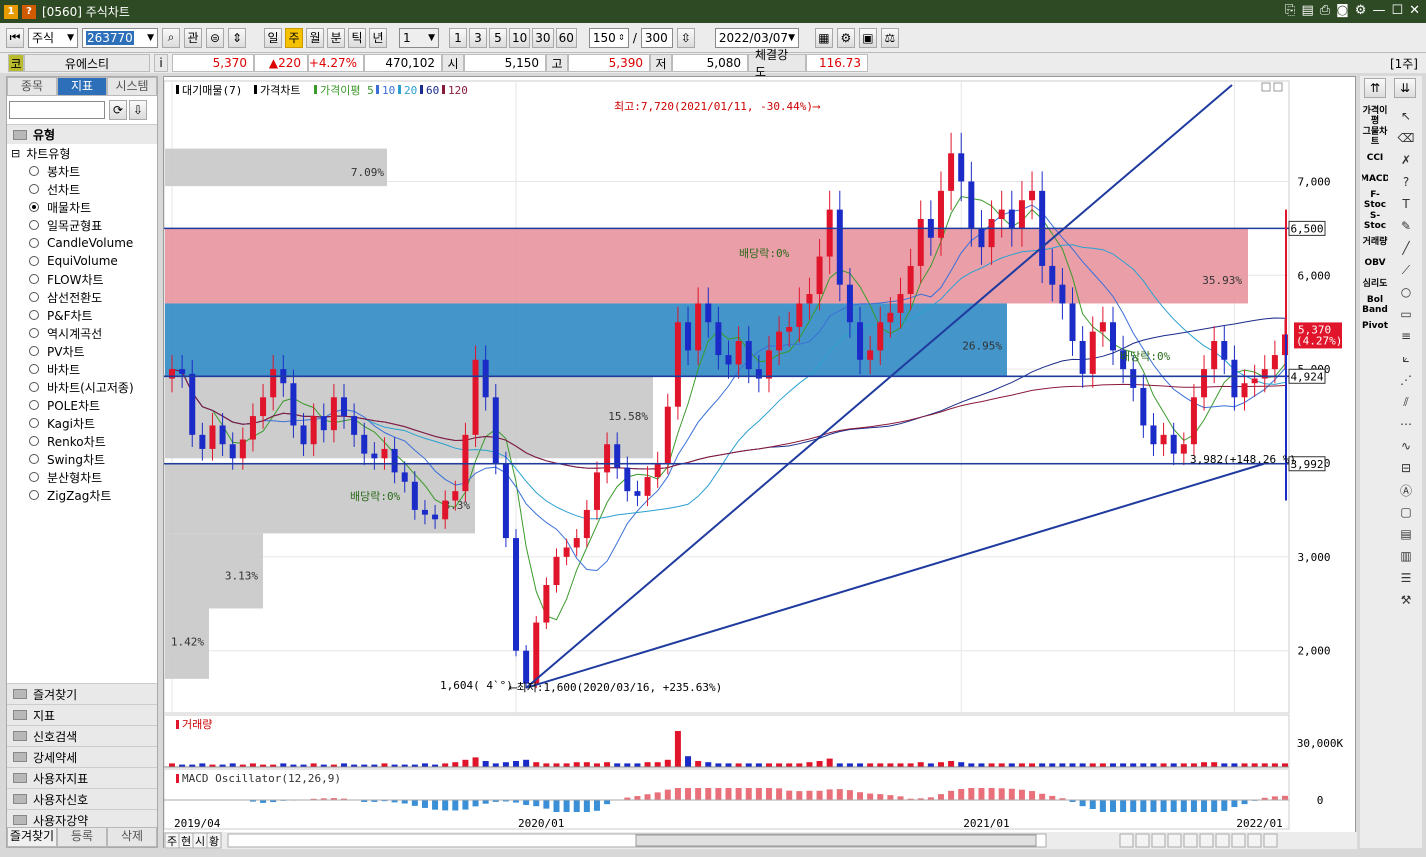 The image size is (1426, 857). I want to click on quick-count-button-3: 10, so click(520, 37).